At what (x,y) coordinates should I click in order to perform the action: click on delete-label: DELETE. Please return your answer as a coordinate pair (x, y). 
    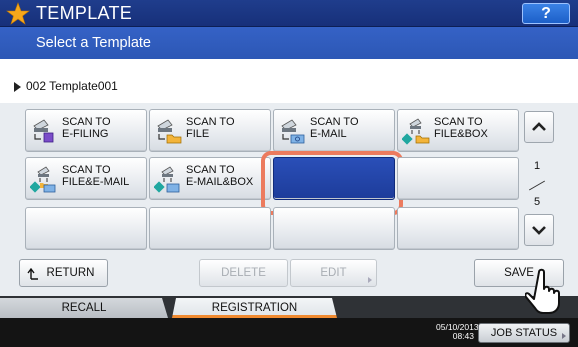
    Looking at the image, I should click on (243, 273).